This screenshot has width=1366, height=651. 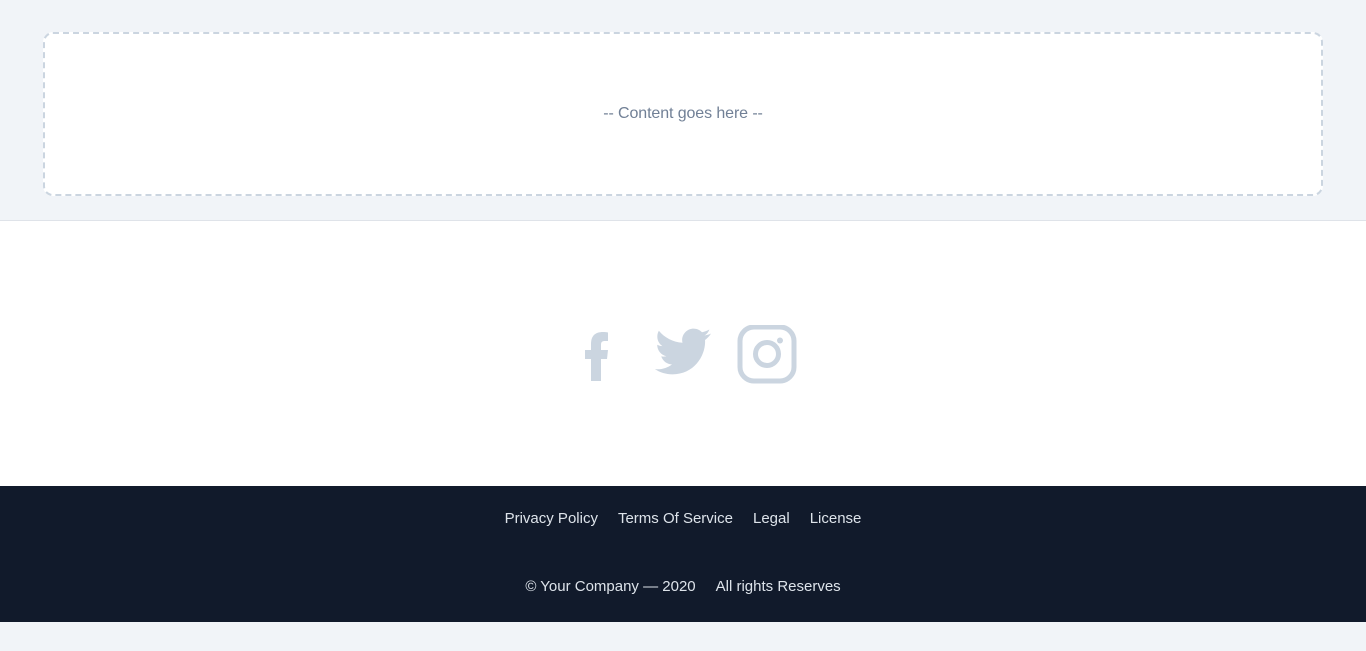 I want to click on legal-link: Legal, so click(x=771, y=518).